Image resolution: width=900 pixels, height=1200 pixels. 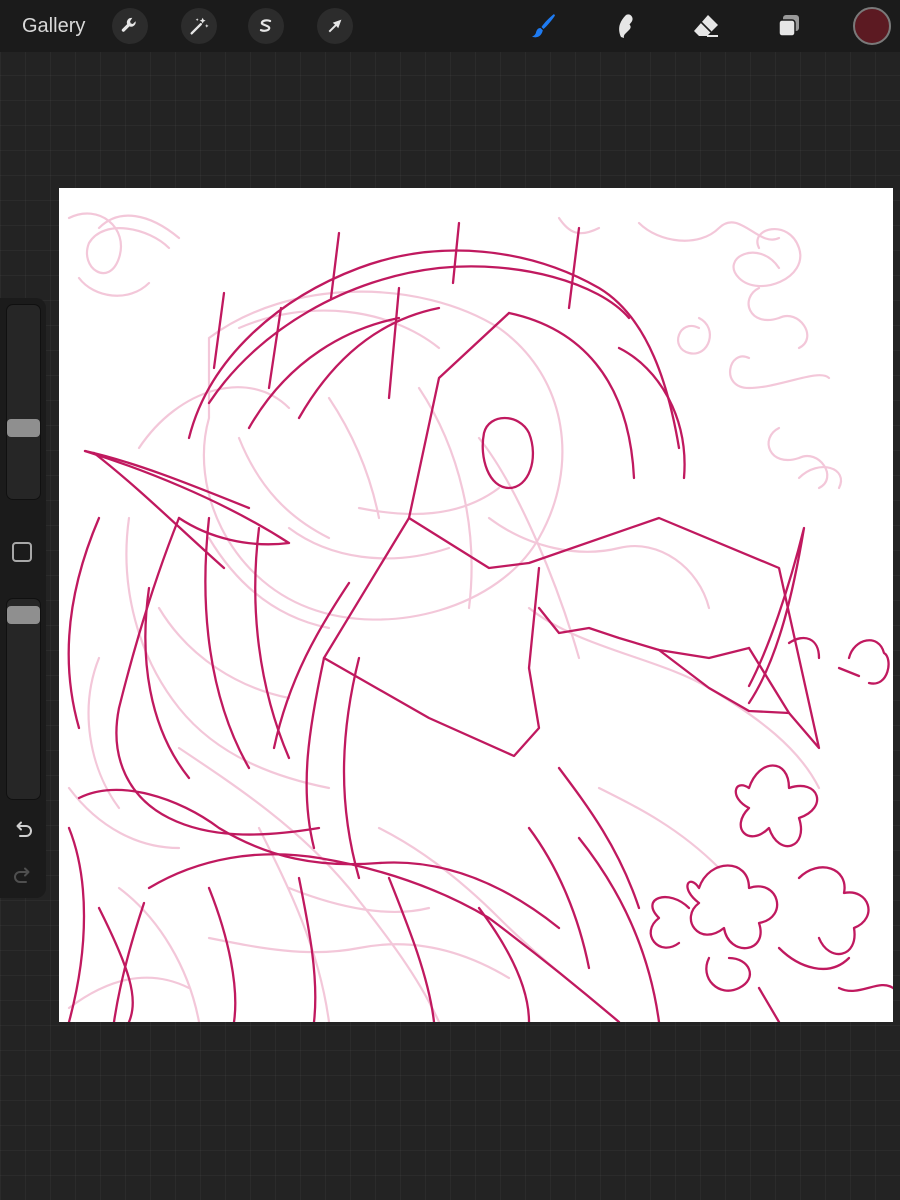 I want to click on redo-button, so click(x=23, y=876).